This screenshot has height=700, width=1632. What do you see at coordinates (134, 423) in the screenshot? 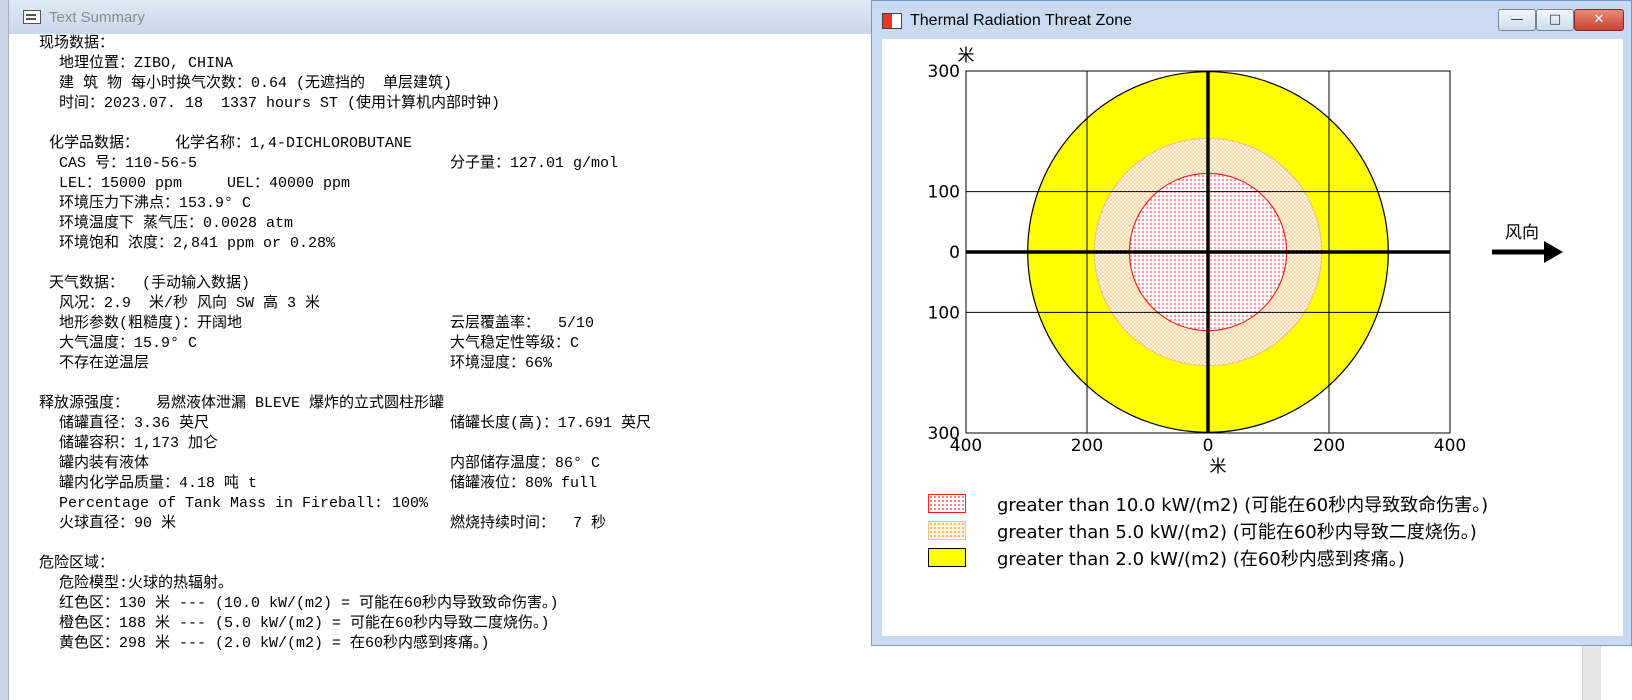
I see `summary-line: 储罐直径：3.36 英尺` at bounding box center [134, 423].